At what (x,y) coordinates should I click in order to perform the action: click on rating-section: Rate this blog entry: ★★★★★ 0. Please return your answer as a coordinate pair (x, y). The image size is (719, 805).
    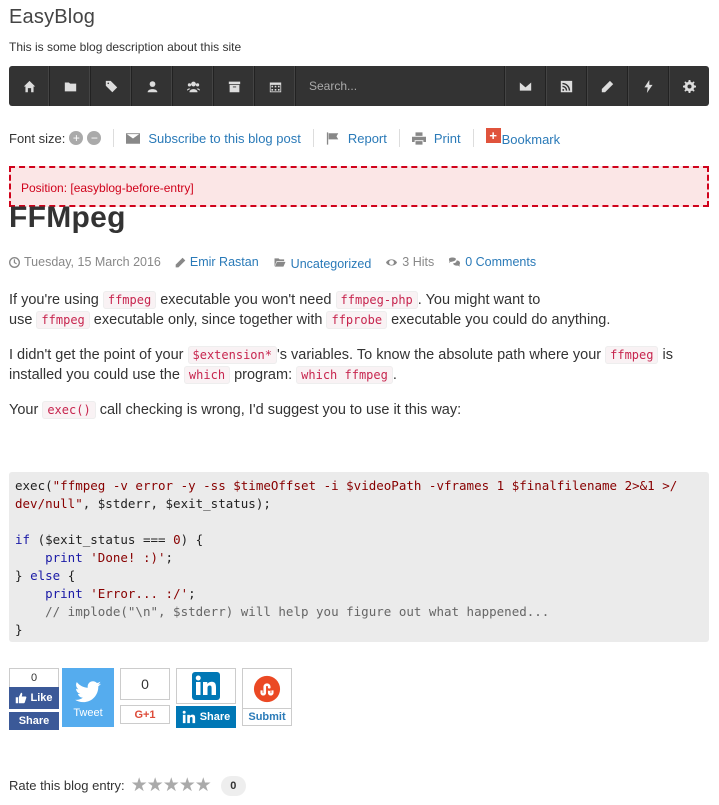
    Looking at the image, I should click on (127, 785).